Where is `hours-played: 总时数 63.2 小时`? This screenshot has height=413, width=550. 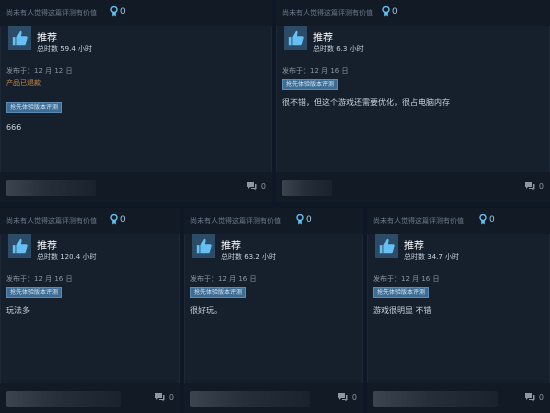 hours-played: 总时数 63.2 小时 is located at coordinates (249, 257).